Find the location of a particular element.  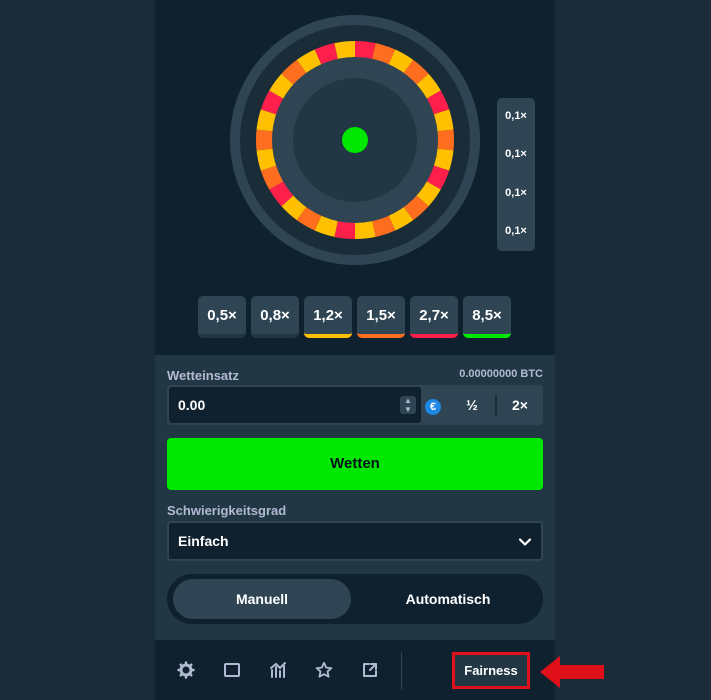

external-link-icon is located at coordinates (370, 670).